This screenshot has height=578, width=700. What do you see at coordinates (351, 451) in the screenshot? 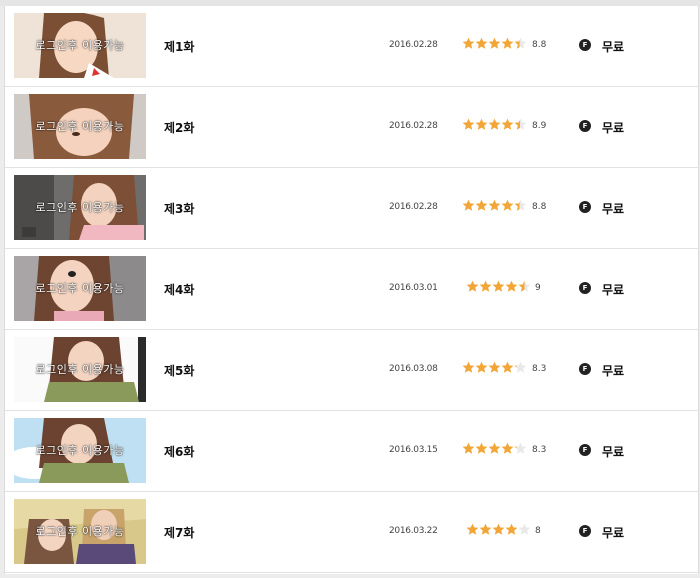
I see `episode-row: 로그인후 이용가능 제6화 2016.03.15 8.3 F 무료` at bounding box center [351, 451].